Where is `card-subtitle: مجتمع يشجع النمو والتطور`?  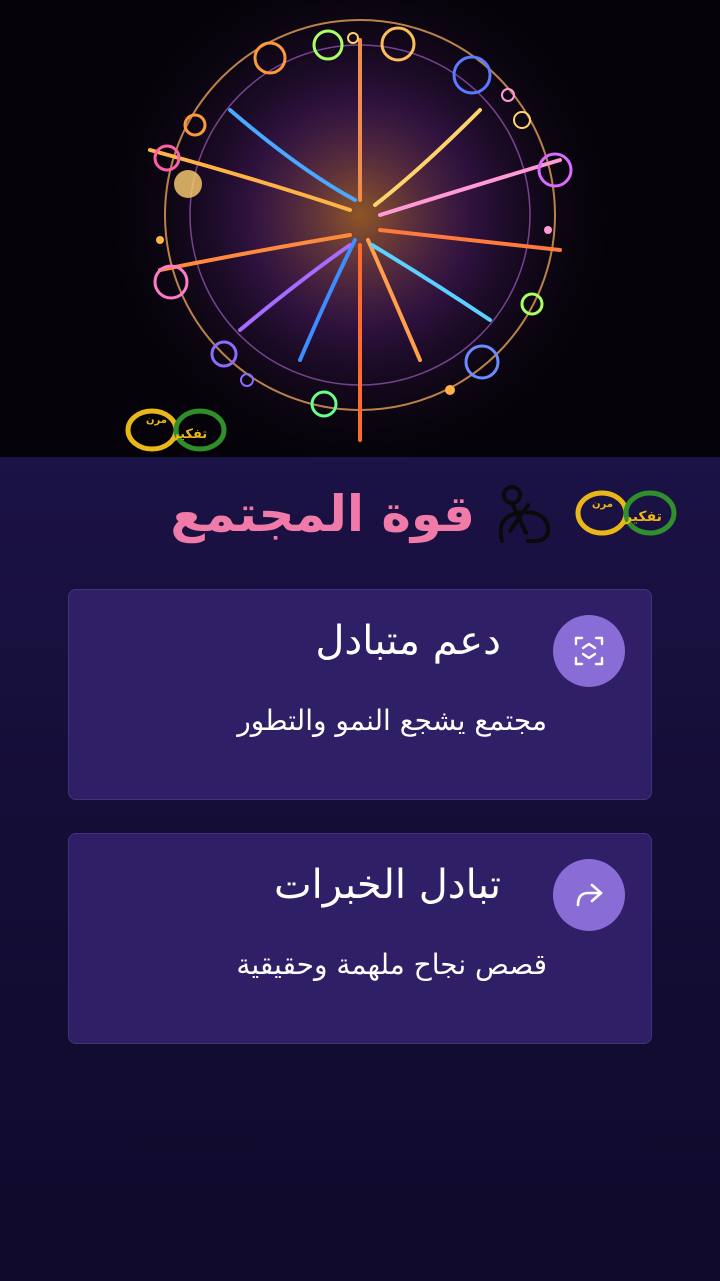
card-subtitle: مجتمع يشجع النمو والتطور is located at coordinates (392, 720).